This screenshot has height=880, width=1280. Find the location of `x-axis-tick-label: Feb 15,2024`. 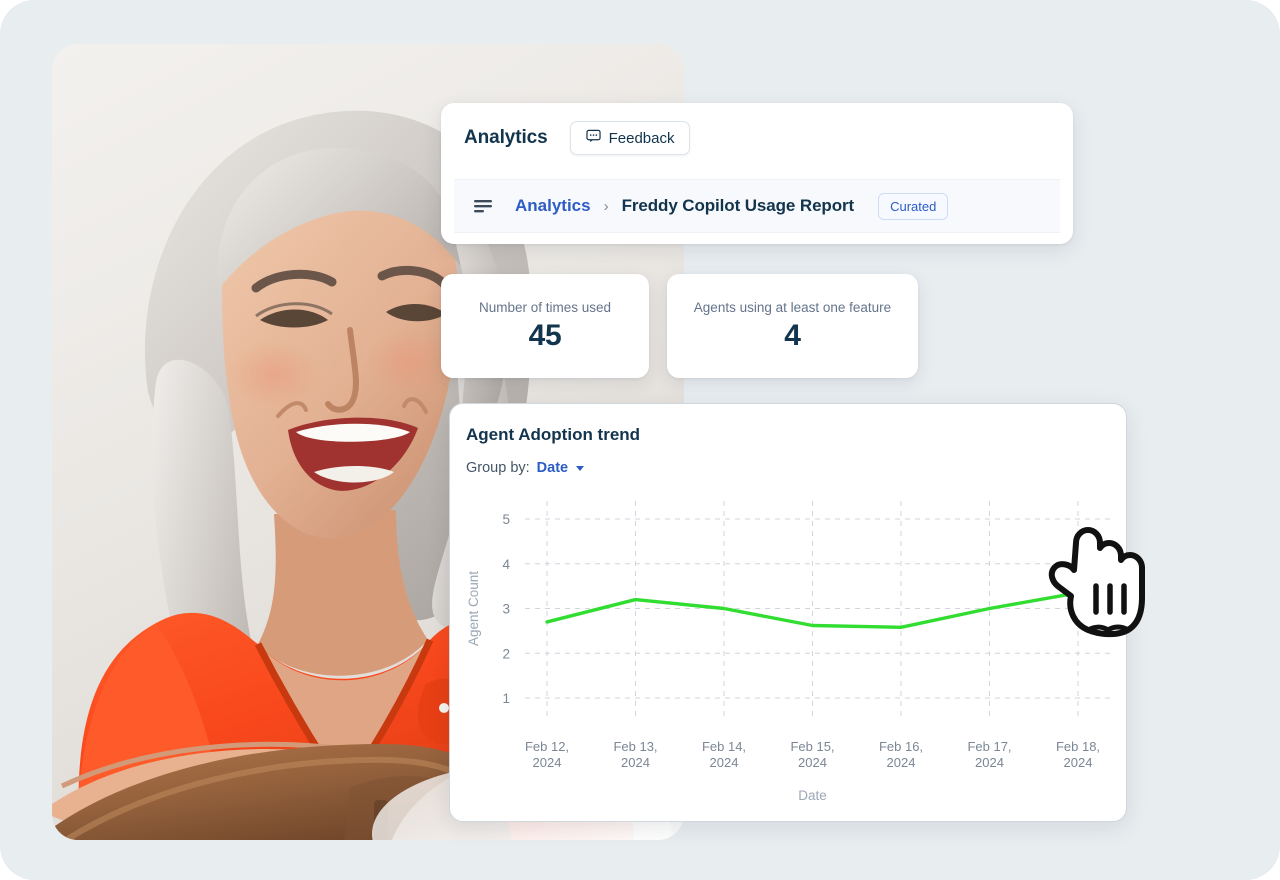

x-axis-tick-label: Feb 15,2024 is located at coordinates (812, 754).